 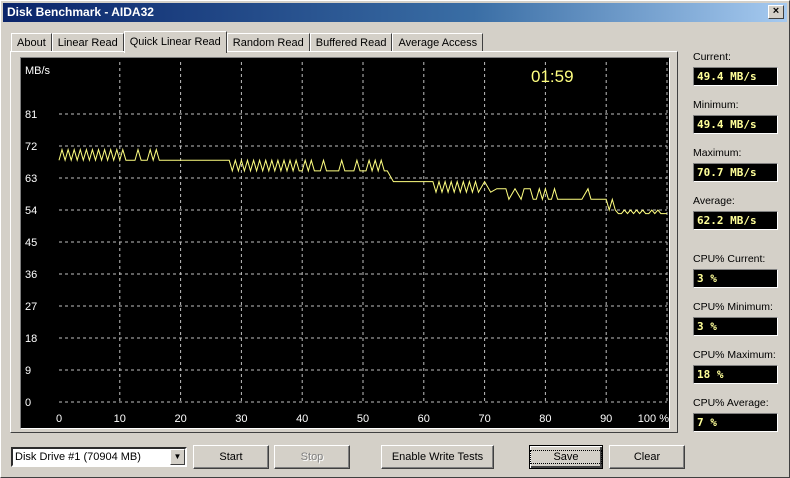 I want to click on dropdown-arrow-icon: ▼, so click(x=177, y=457).